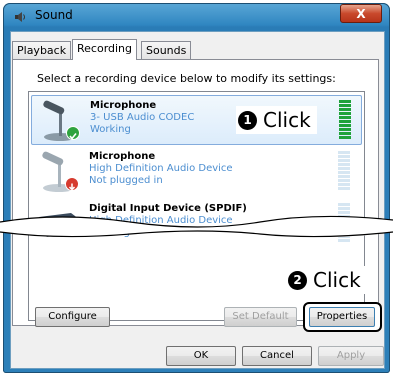 The image size is (393, 376). What do you see at coordinates (196, 226) in the screenshot?
I see `page-break-wave` at bounding box center [196, 226].